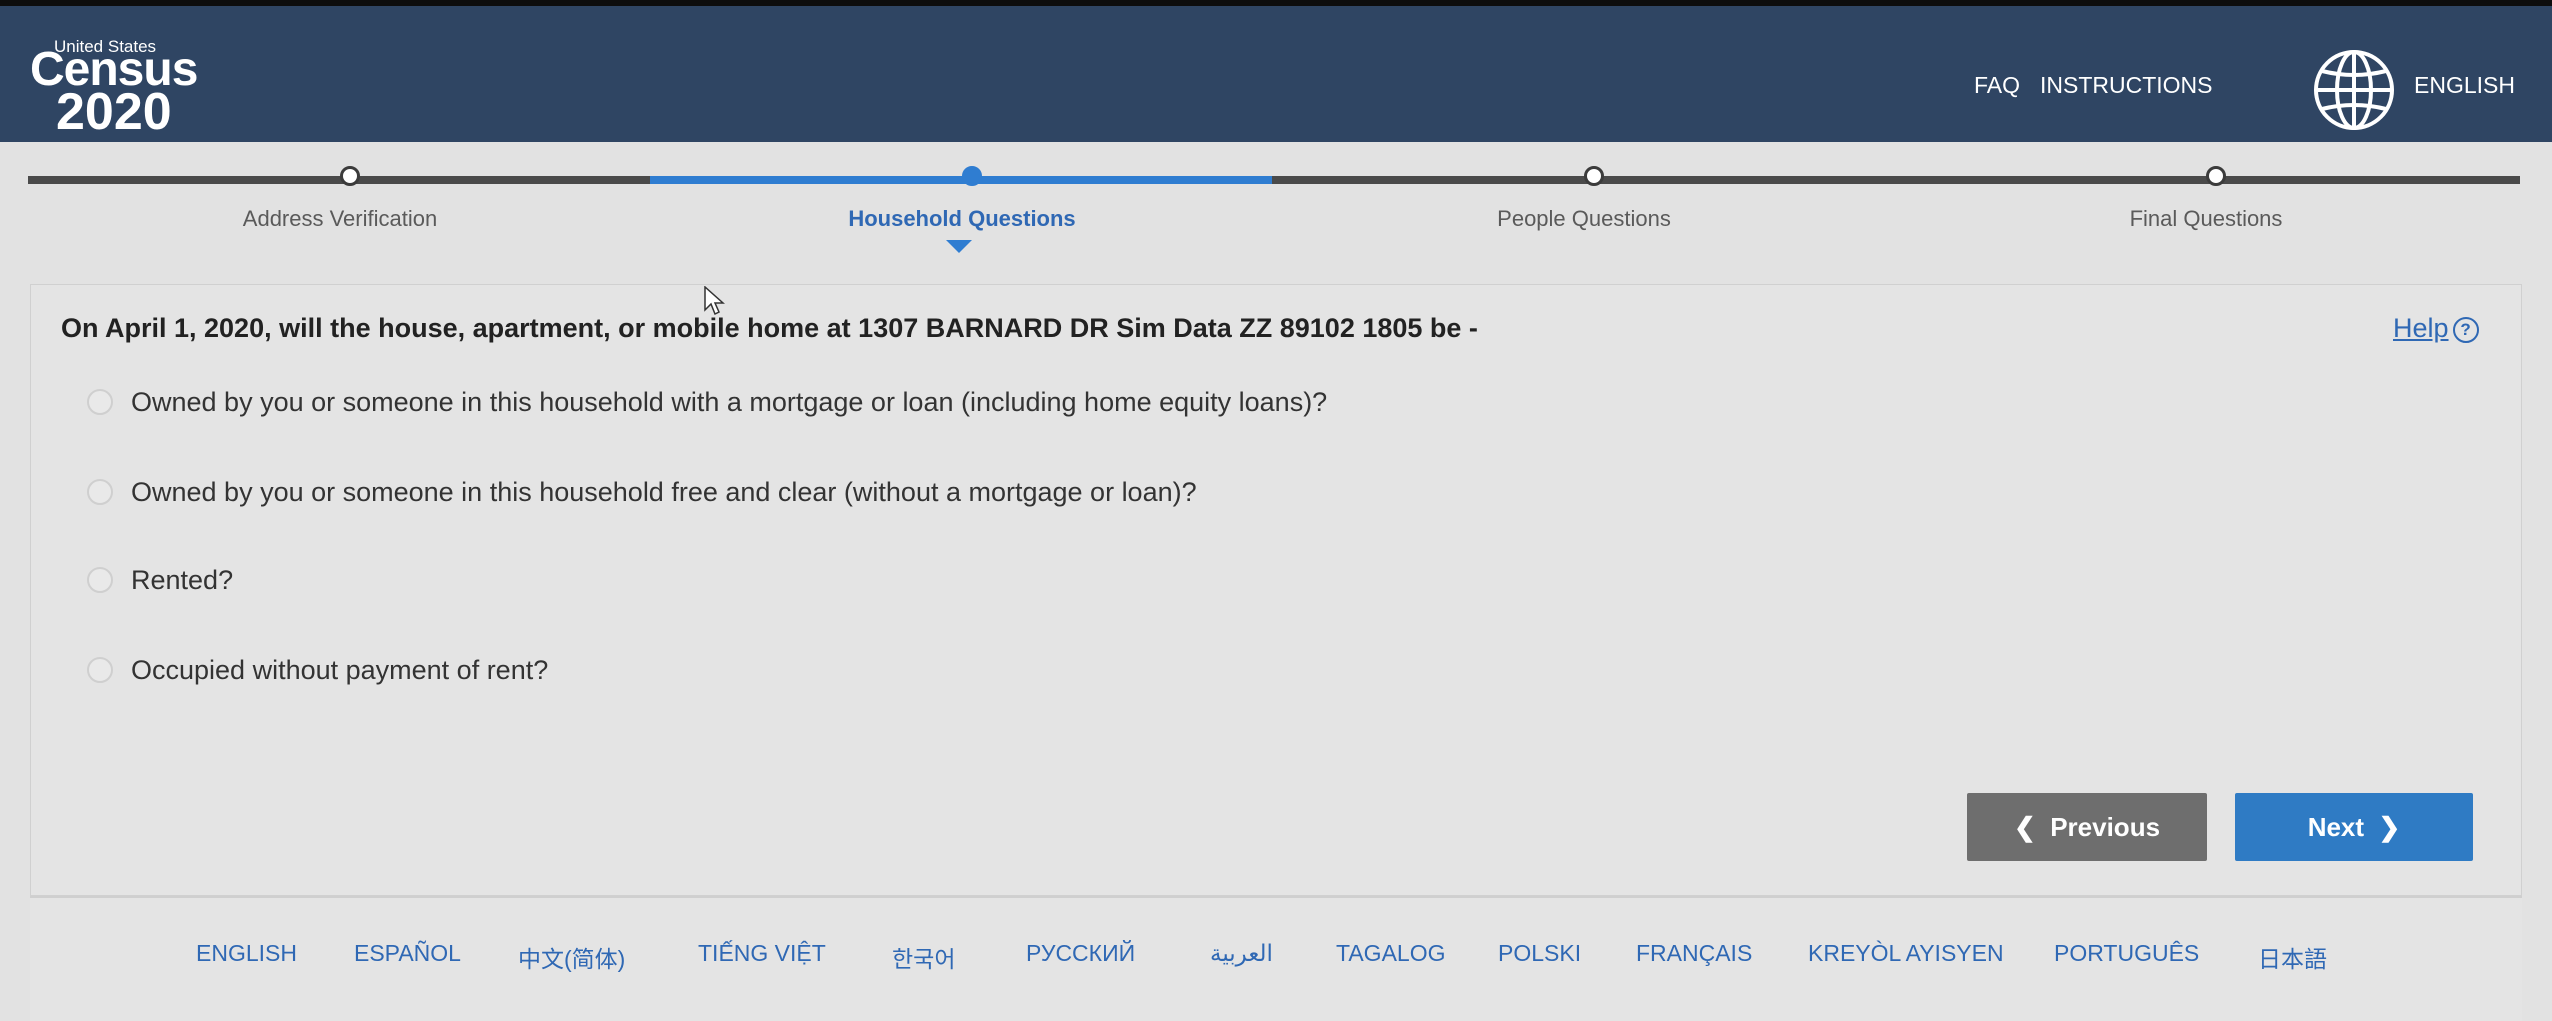  Describe the element at coordinates (715, 300) in the screenshot. I see `mouse-cursor-icon` at that location.